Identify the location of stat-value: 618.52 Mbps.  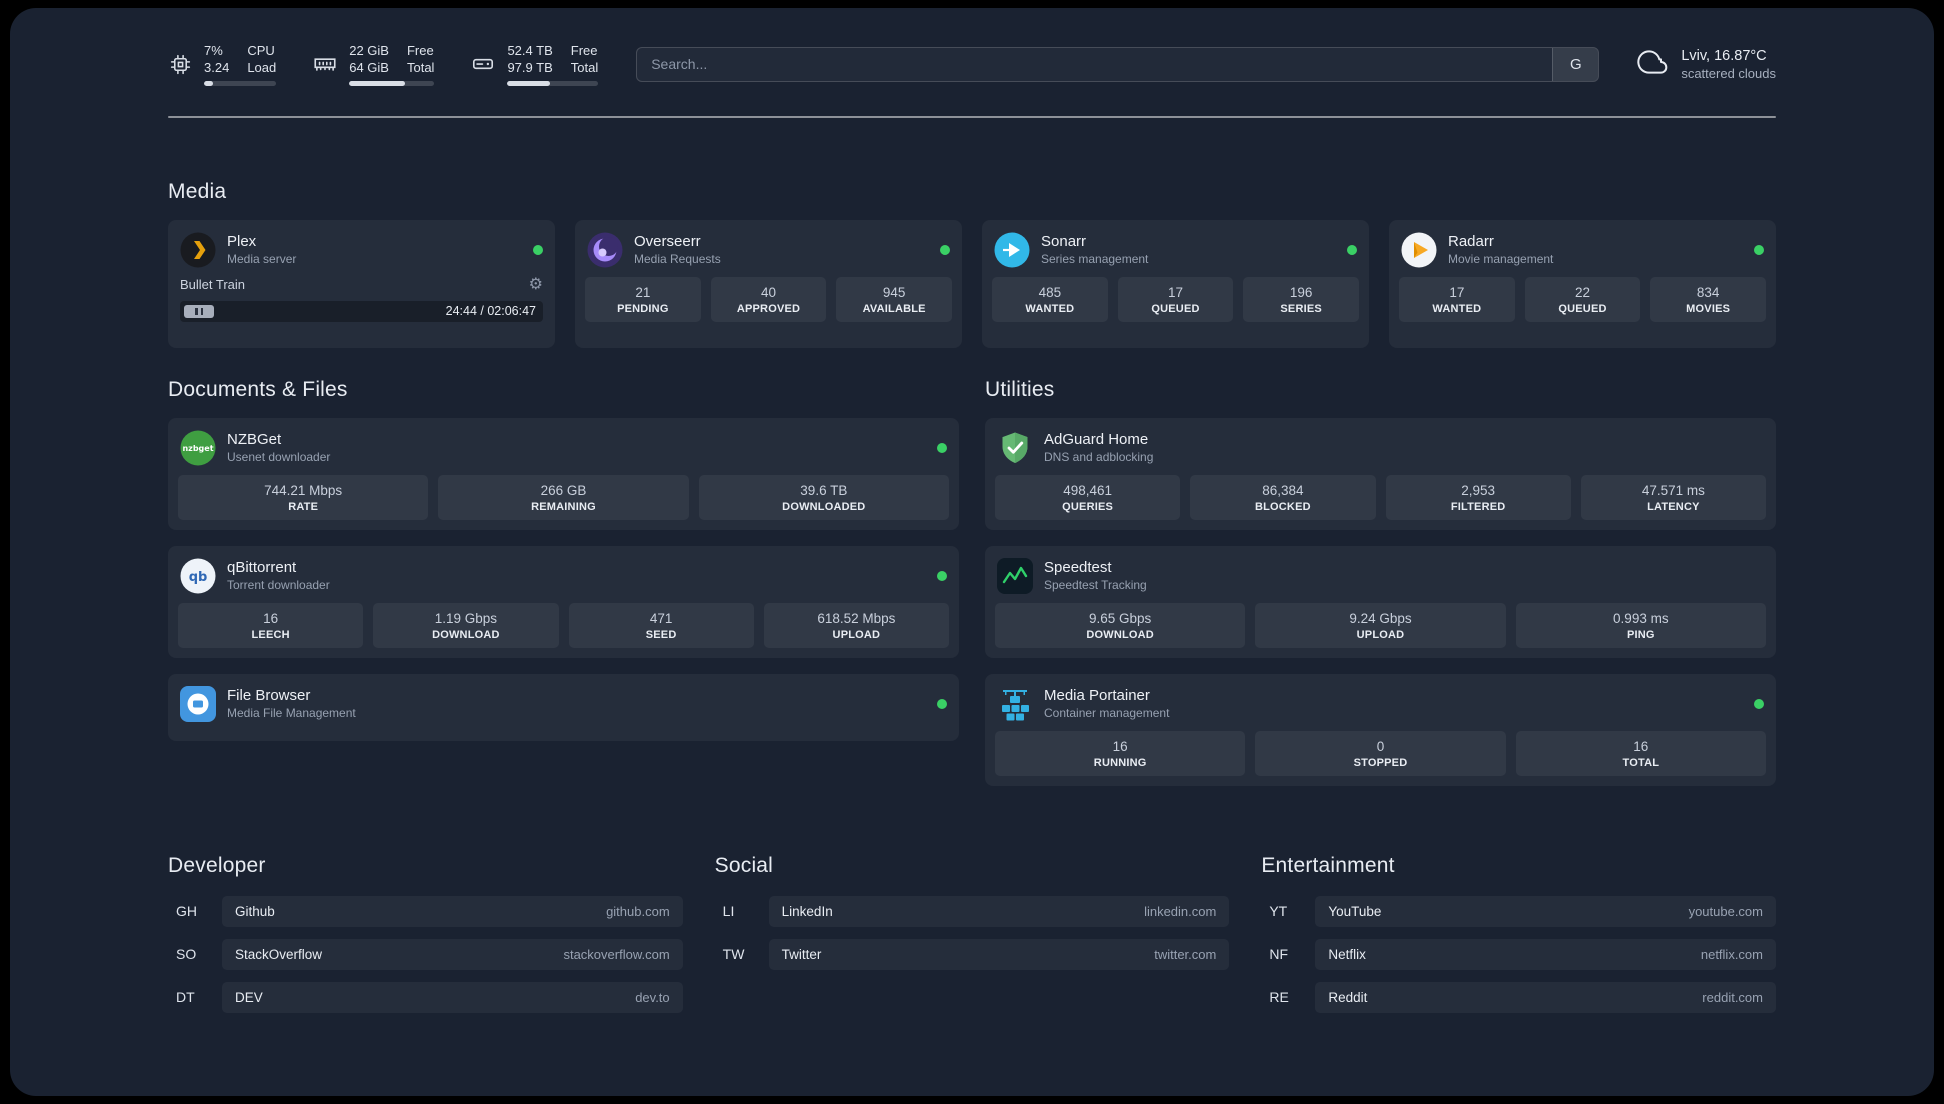
(856, 618).